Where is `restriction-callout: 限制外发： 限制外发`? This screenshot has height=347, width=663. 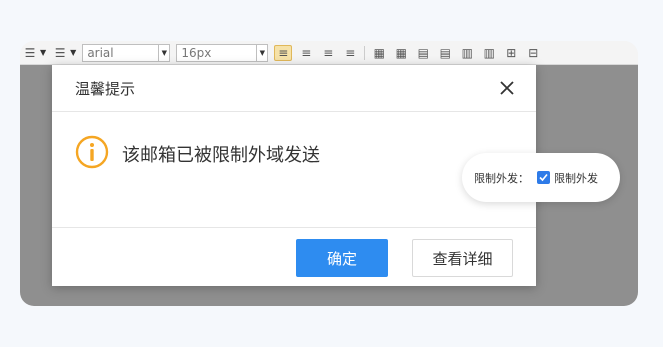
restriction-callout: 限制外发： 限制外发 is located at coordinates (541, 177).